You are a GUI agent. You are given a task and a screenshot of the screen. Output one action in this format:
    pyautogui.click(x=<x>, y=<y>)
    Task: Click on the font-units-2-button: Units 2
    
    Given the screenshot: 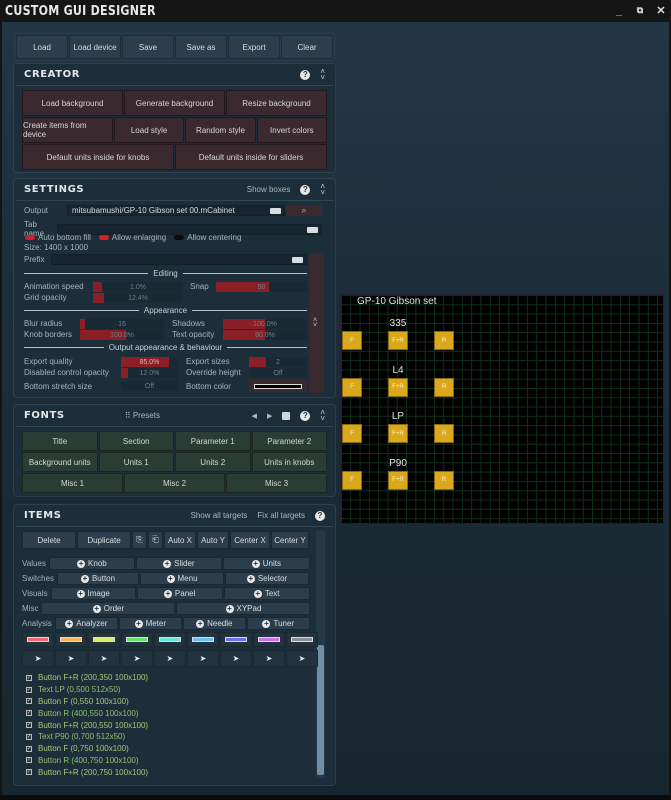 What is the action you would take?
    pyautogui.click(x=213, y=462)
    